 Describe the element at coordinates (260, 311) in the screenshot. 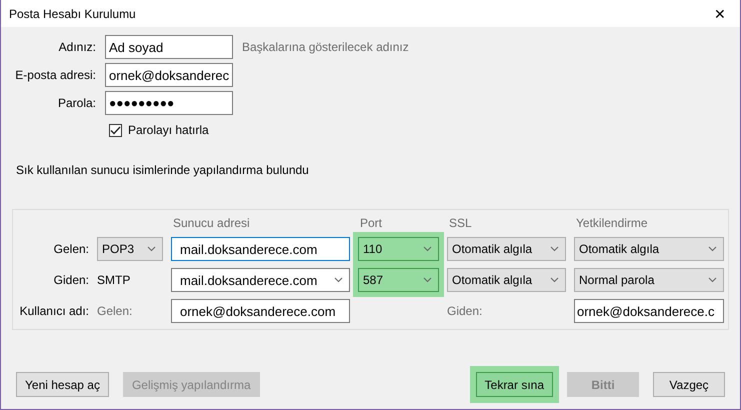

I see `username-field: ornek@doksanderece.com` at that location.